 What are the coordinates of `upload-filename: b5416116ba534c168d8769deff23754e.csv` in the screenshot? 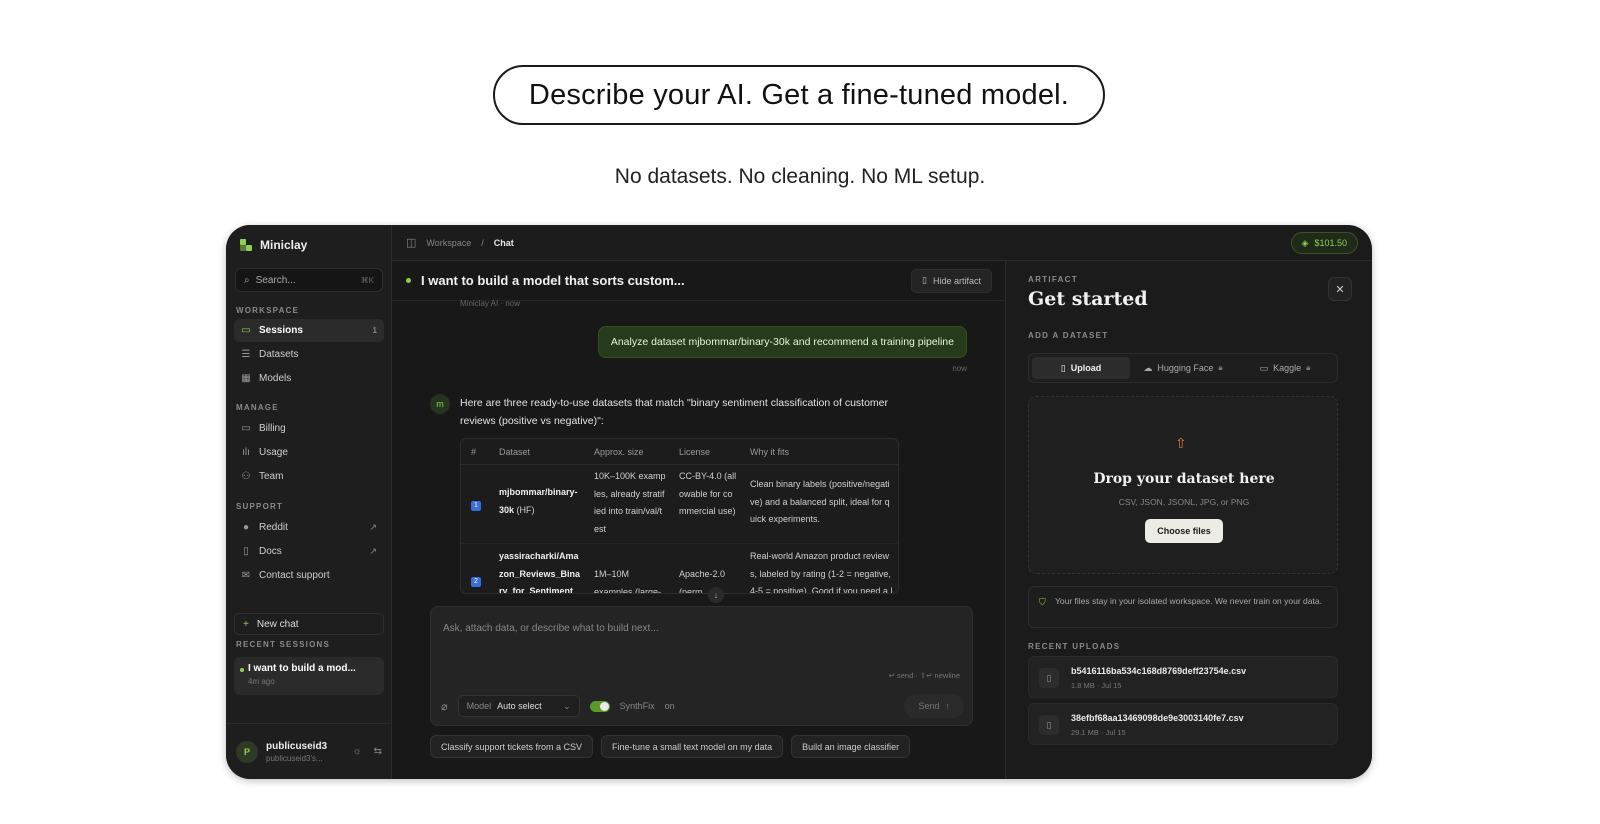 It's located at (1159, 671).